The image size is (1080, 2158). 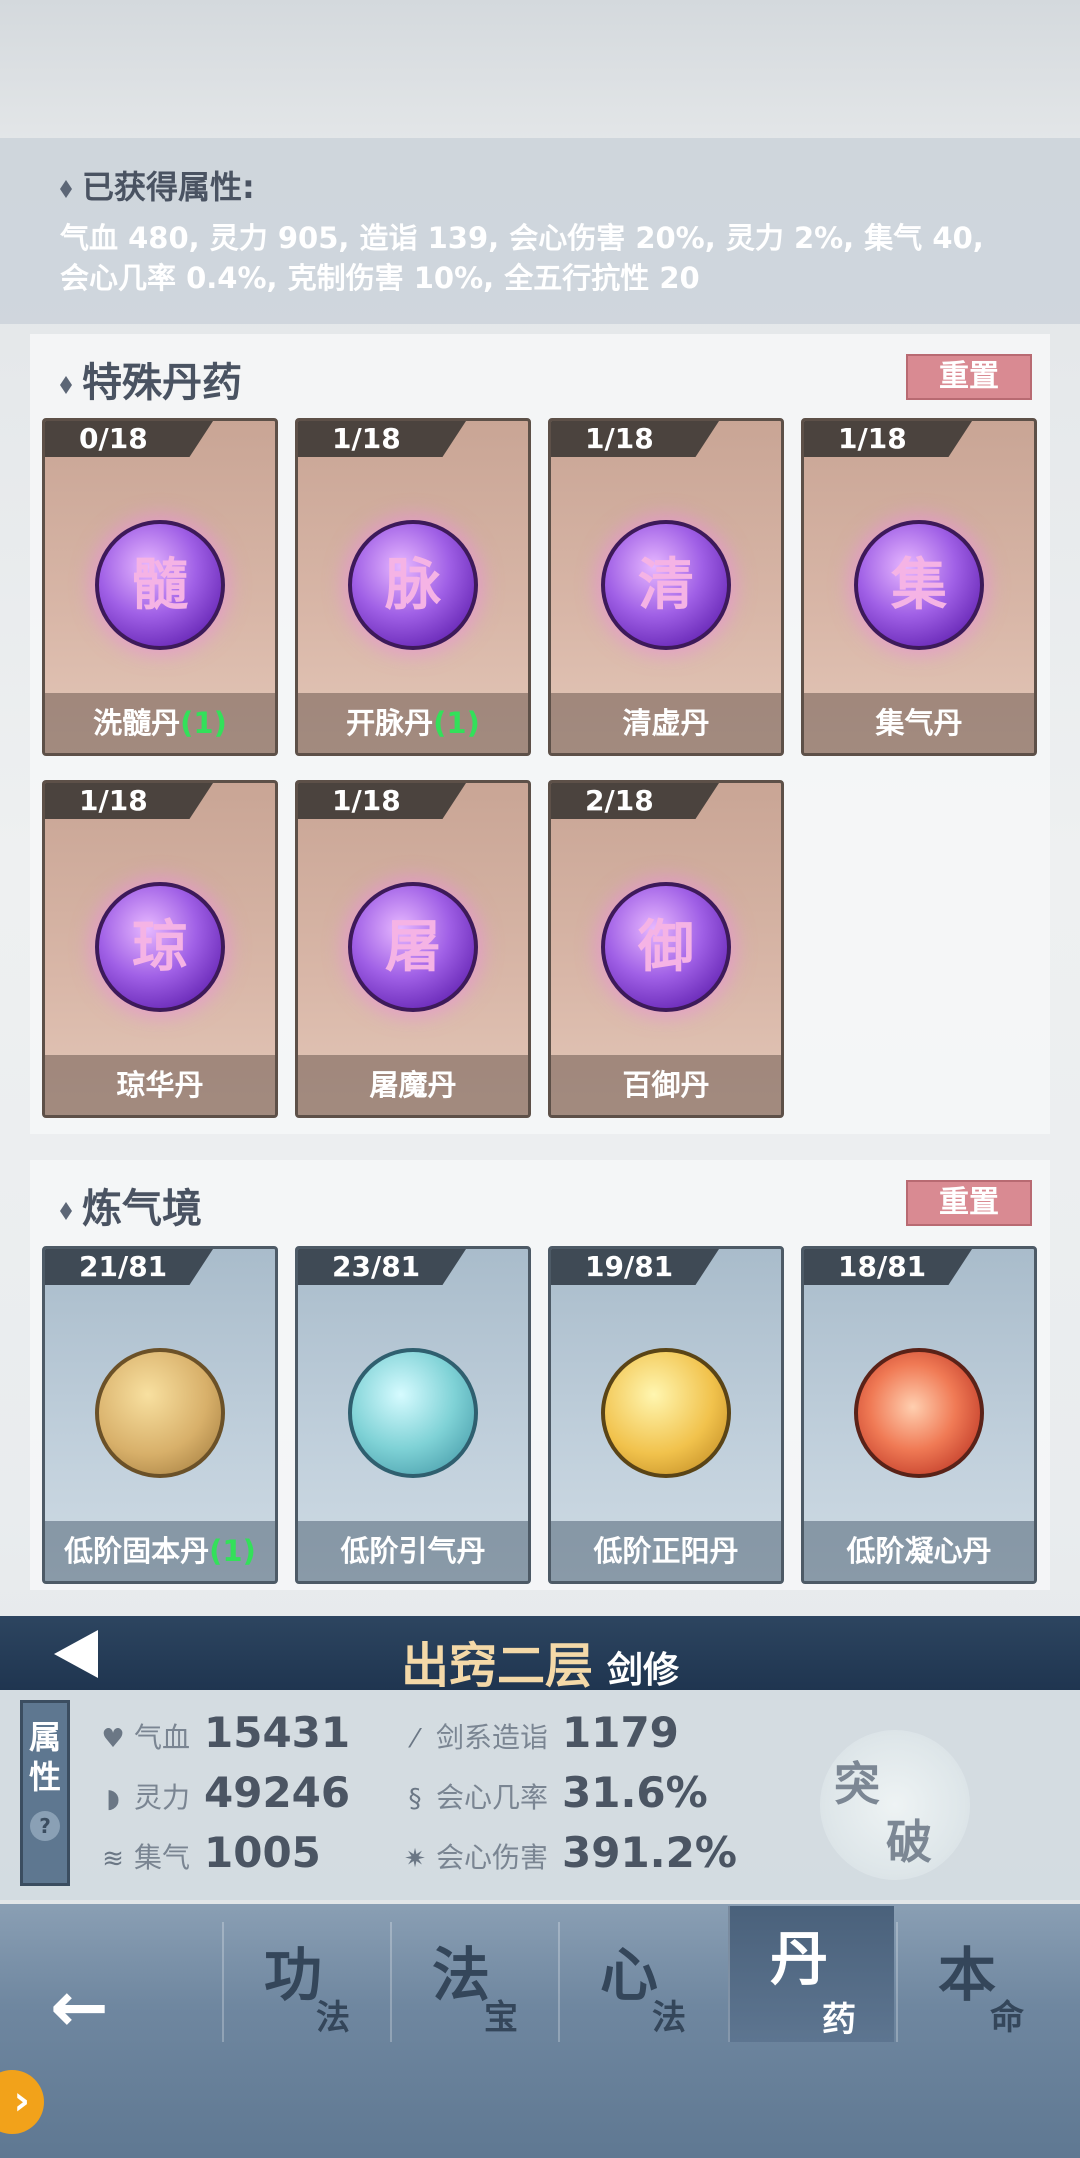 What do you see at coordinates (277, 1732) in the screenshot?
I see `stat-hp-value: 15431` at bounding box center [277, 1732].